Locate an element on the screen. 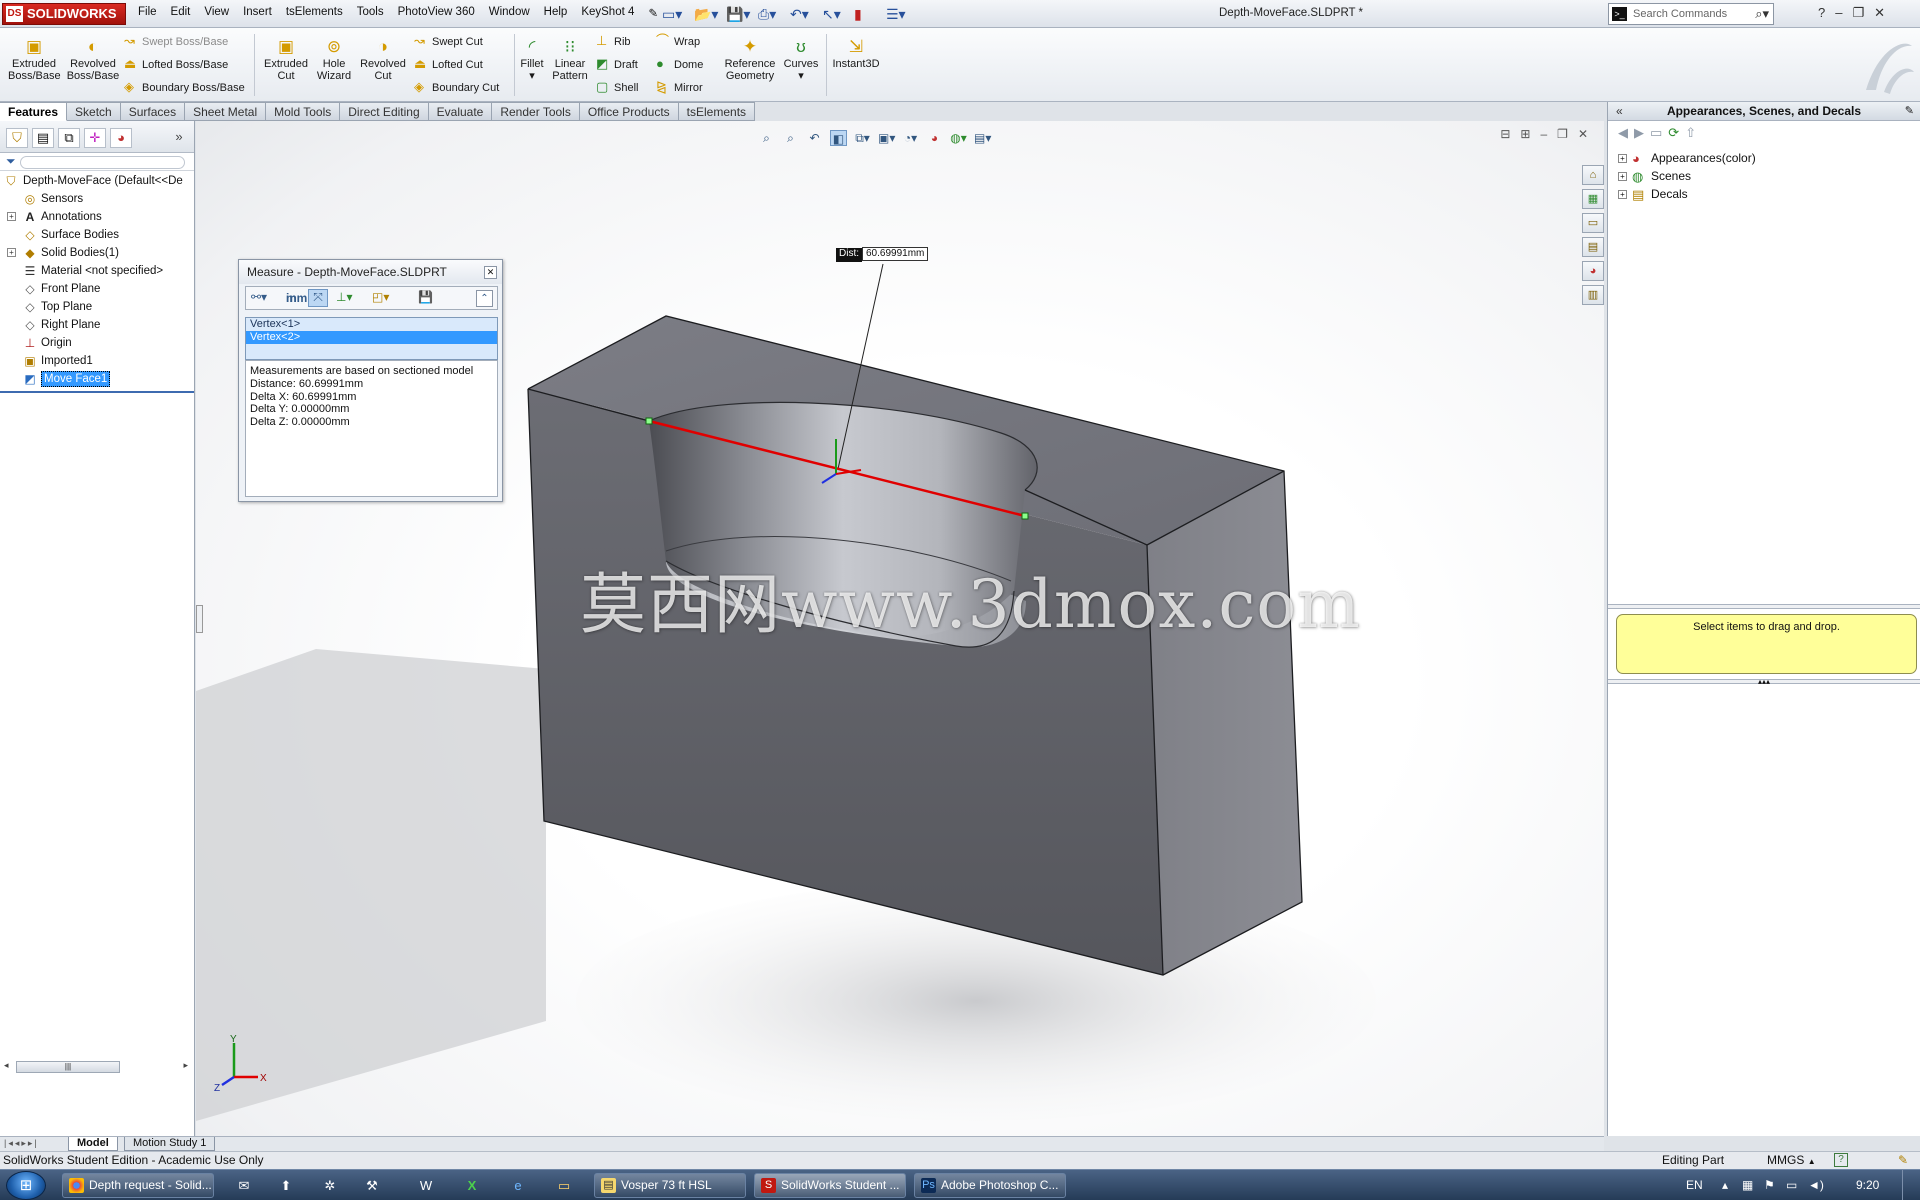  chevron-down-icon: ▾ is located at coordinates (801, 76).